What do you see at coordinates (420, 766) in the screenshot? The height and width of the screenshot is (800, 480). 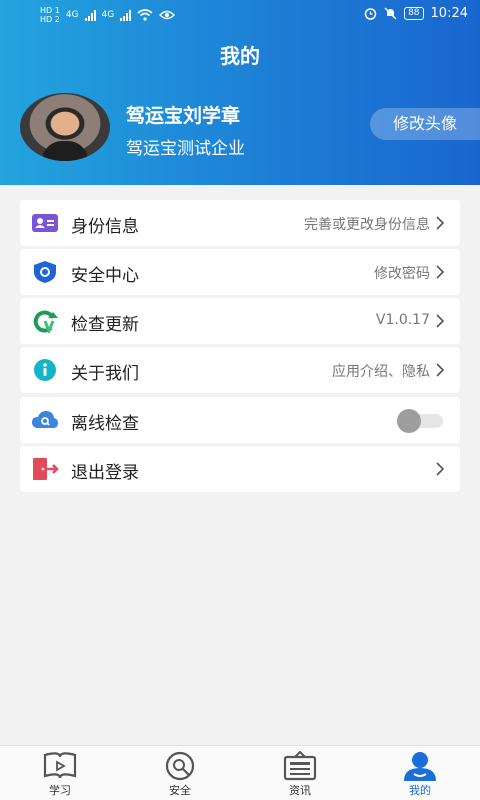 I see `user-icon` at bounding box center [420, 766].